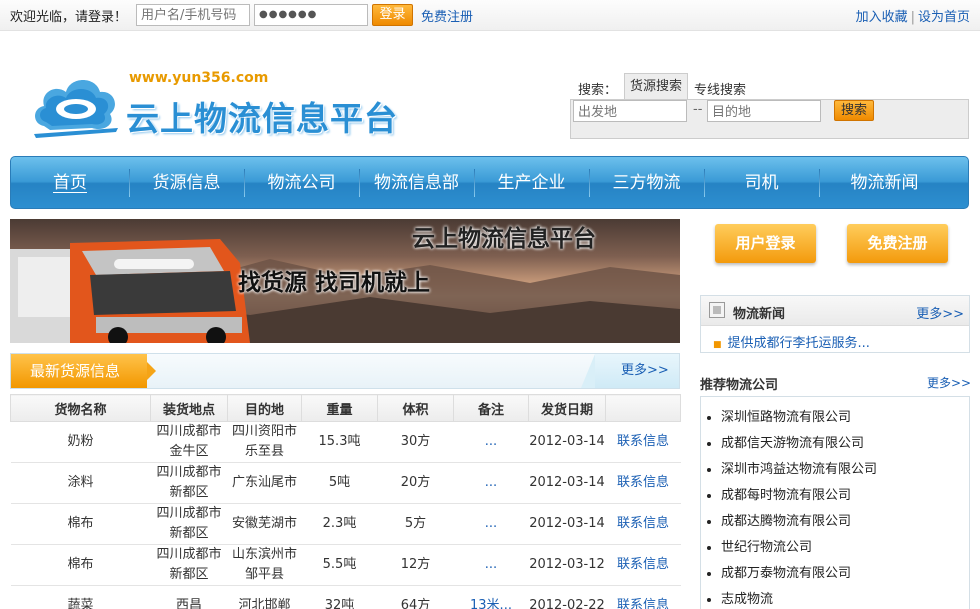 Image resolution: width=980 pixels, height=609 pixels. What do you see at coordinates (785, 444) in the screenshot?
I see `list-item: 成都信天游物流有限公司` at bounding box center [785, 444].